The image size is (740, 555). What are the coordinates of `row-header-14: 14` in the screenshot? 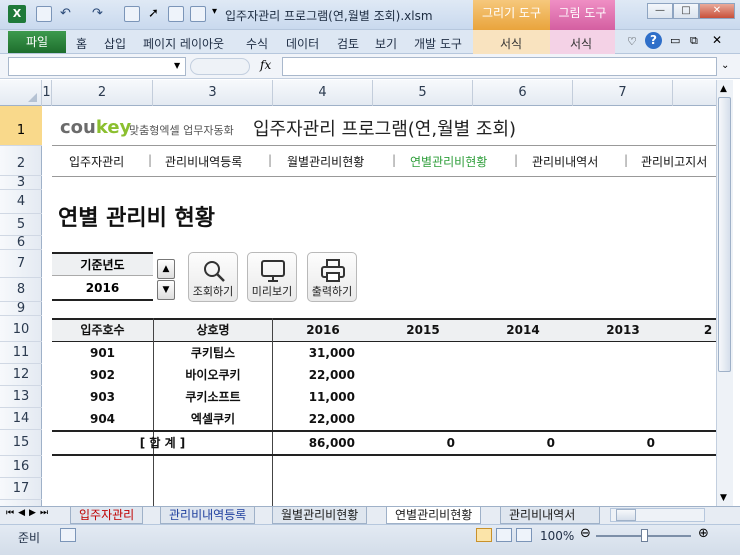 It's located at (21, 419).